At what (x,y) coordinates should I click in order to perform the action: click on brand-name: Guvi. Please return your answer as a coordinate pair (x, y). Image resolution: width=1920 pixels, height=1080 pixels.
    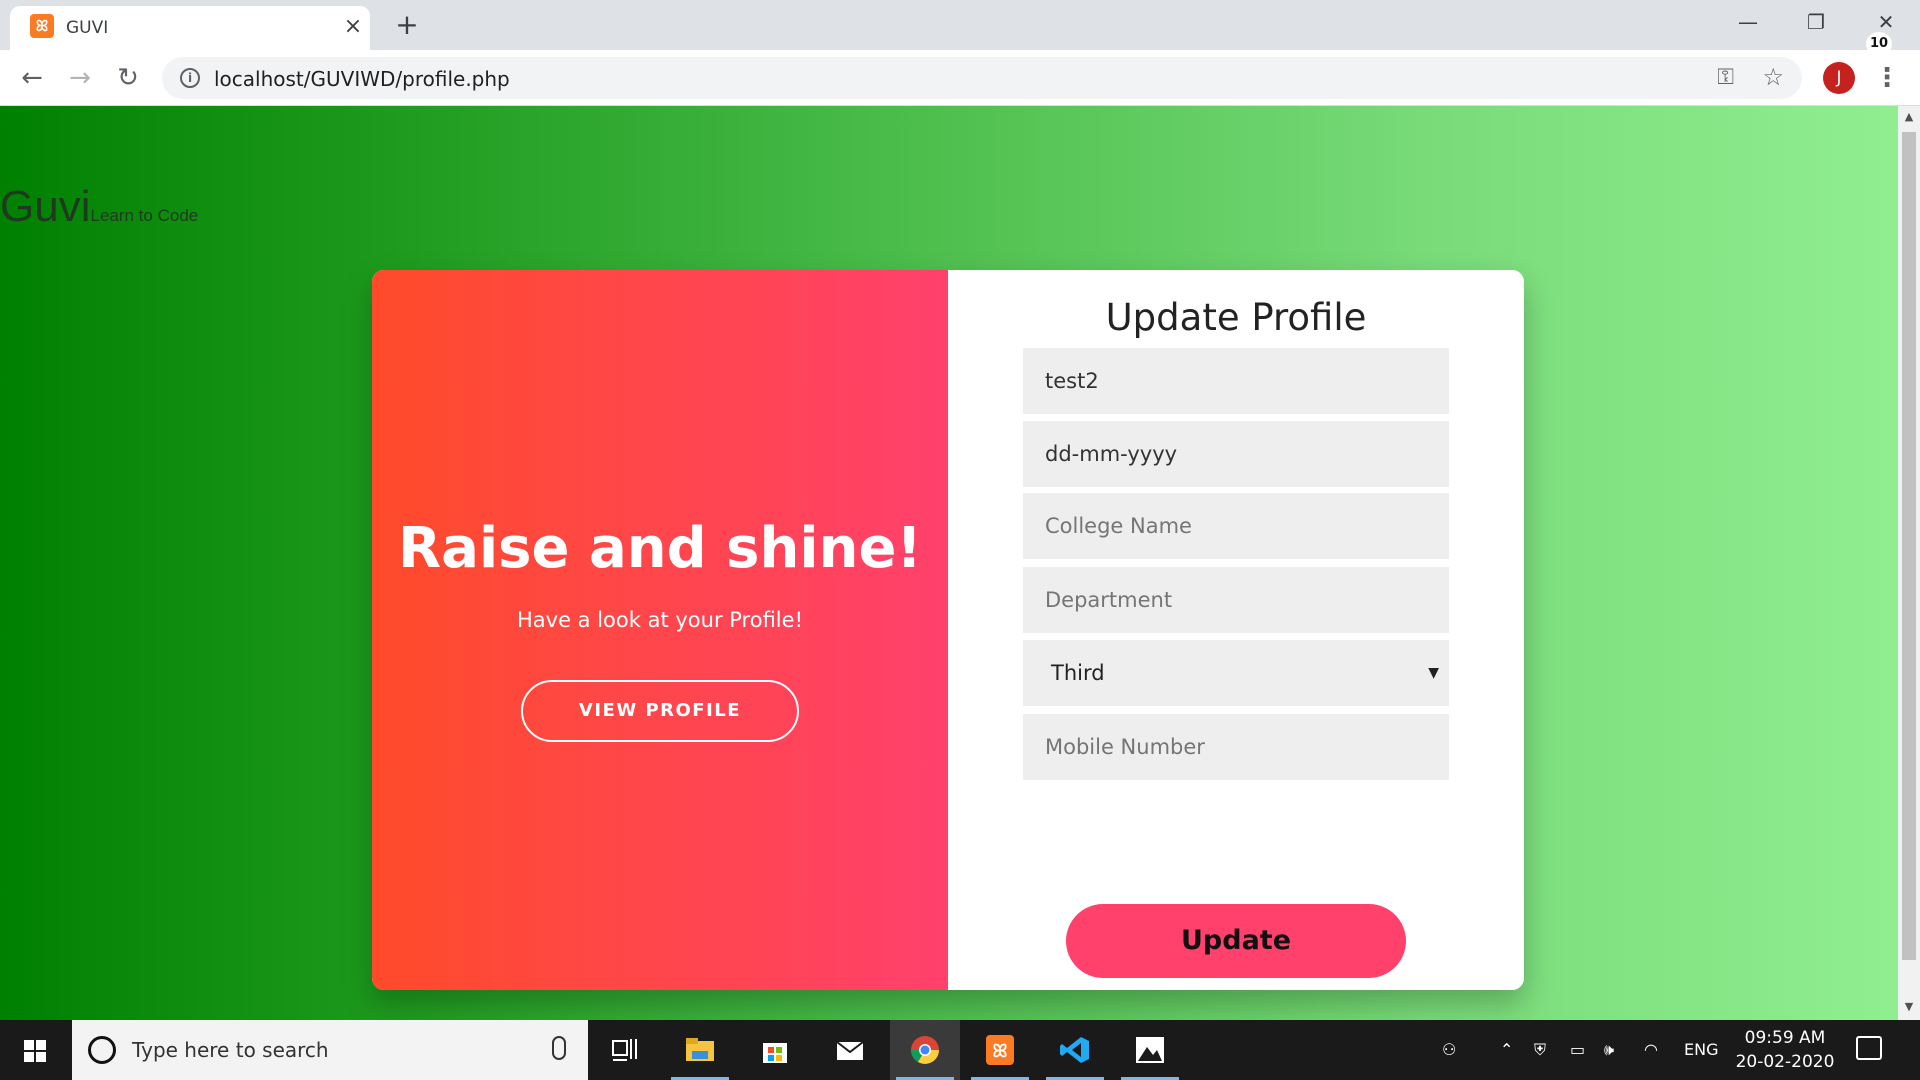
    Looking at the image, I should click on (45, 206).